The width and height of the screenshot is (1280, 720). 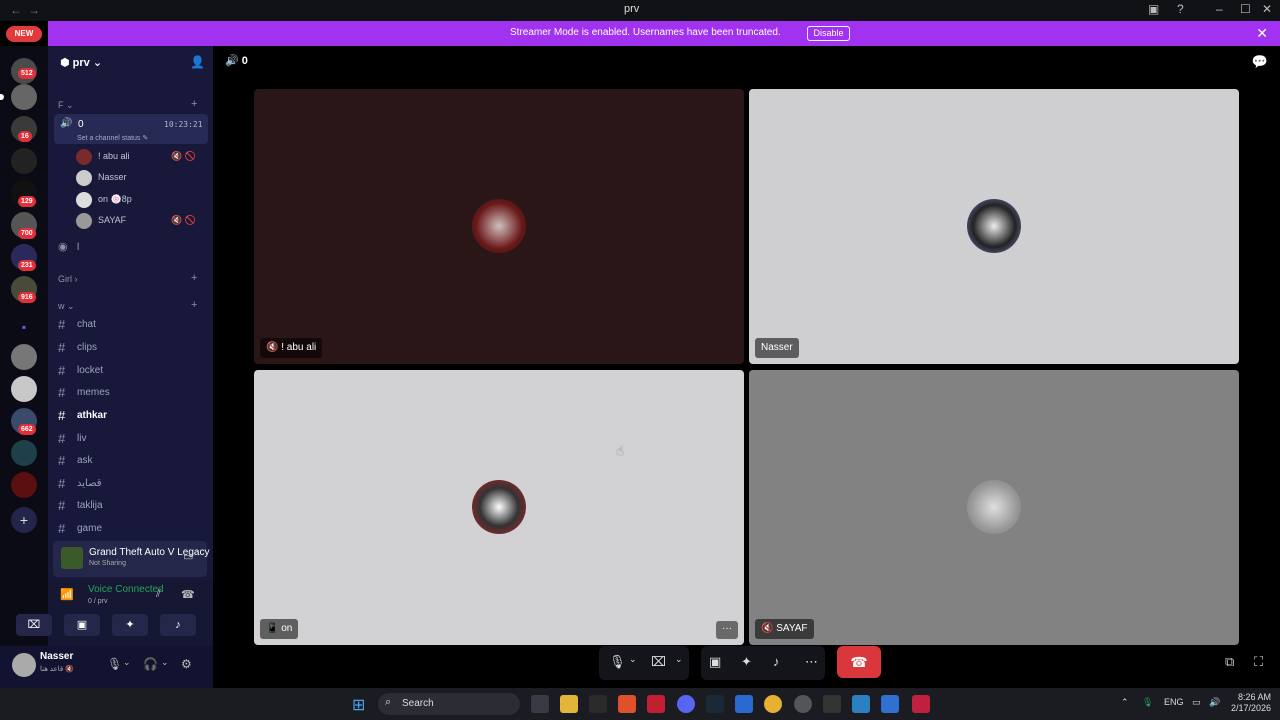 What do you see at coordinates (112, 138) in the screenshot?
I see `channel-status: Set a channel status ✎` at bounding box center [112, 138].